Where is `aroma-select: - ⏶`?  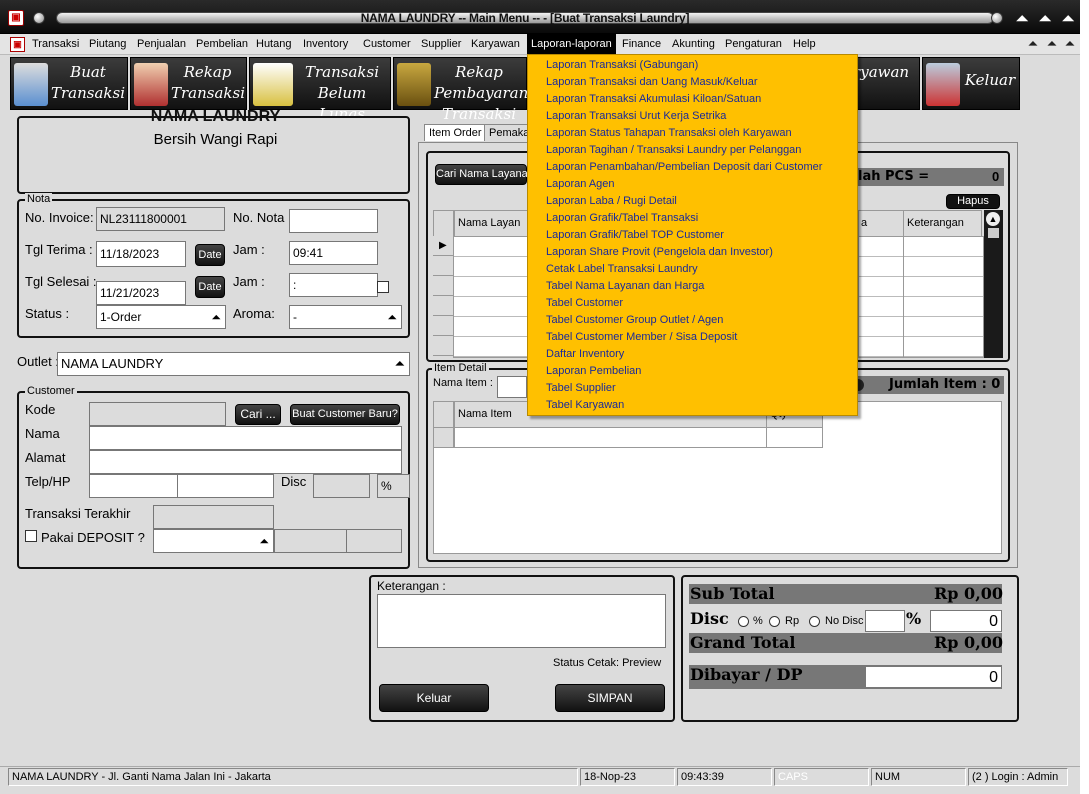 aroma-select: - ⏶ is located at coordinates (345, 317).